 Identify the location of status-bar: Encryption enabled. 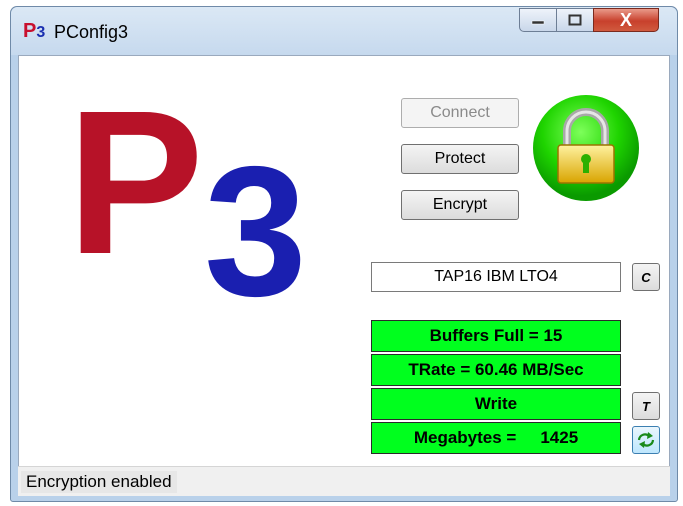
(344, 481).